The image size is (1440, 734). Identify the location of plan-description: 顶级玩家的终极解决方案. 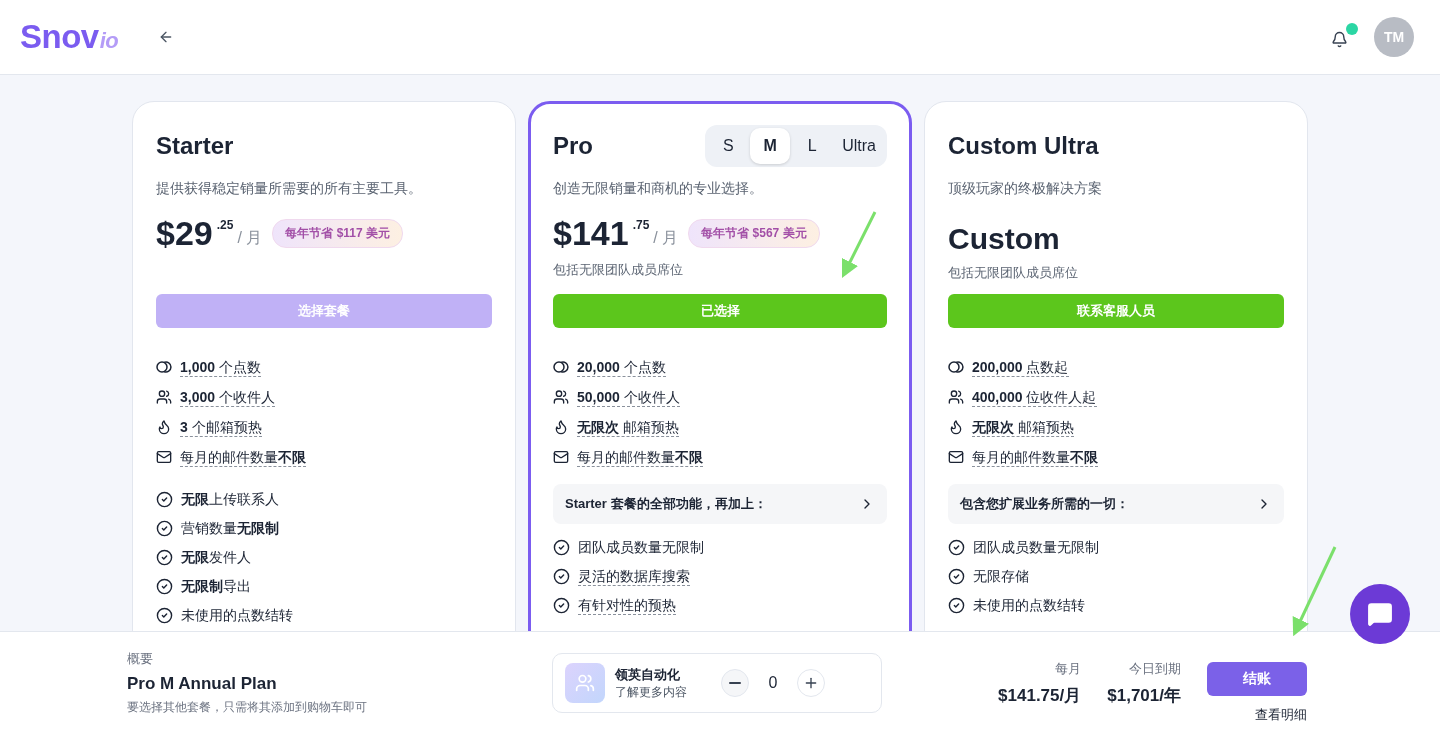
(1025, 189).